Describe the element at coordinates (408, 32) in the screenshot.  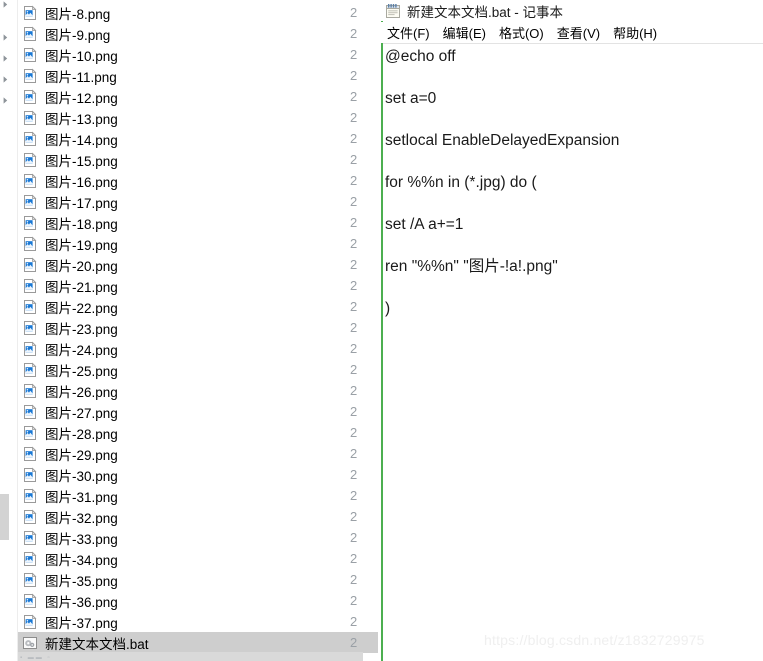
I see `menu-file: 文件(F)` at that location.